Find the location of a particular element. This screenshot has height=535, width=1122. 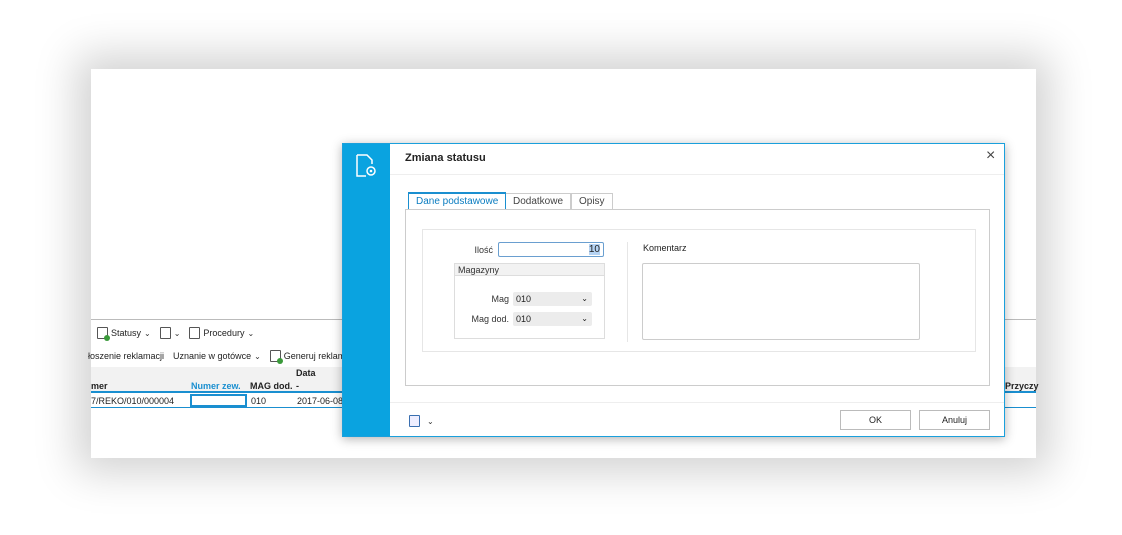

refresh-icon is located at coordinates (165, 333).